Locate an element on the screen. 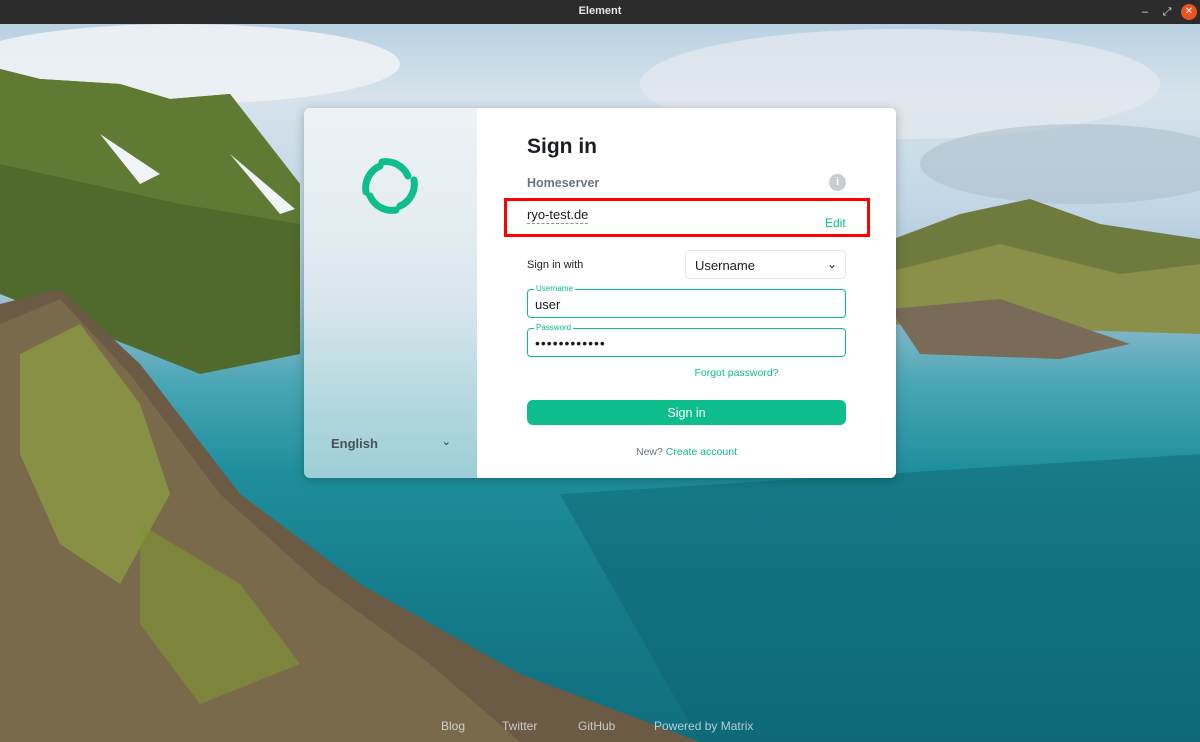 The image size is (1200, 742). forgot-password-link: Forgot password? is located at coordinates (686, 373).